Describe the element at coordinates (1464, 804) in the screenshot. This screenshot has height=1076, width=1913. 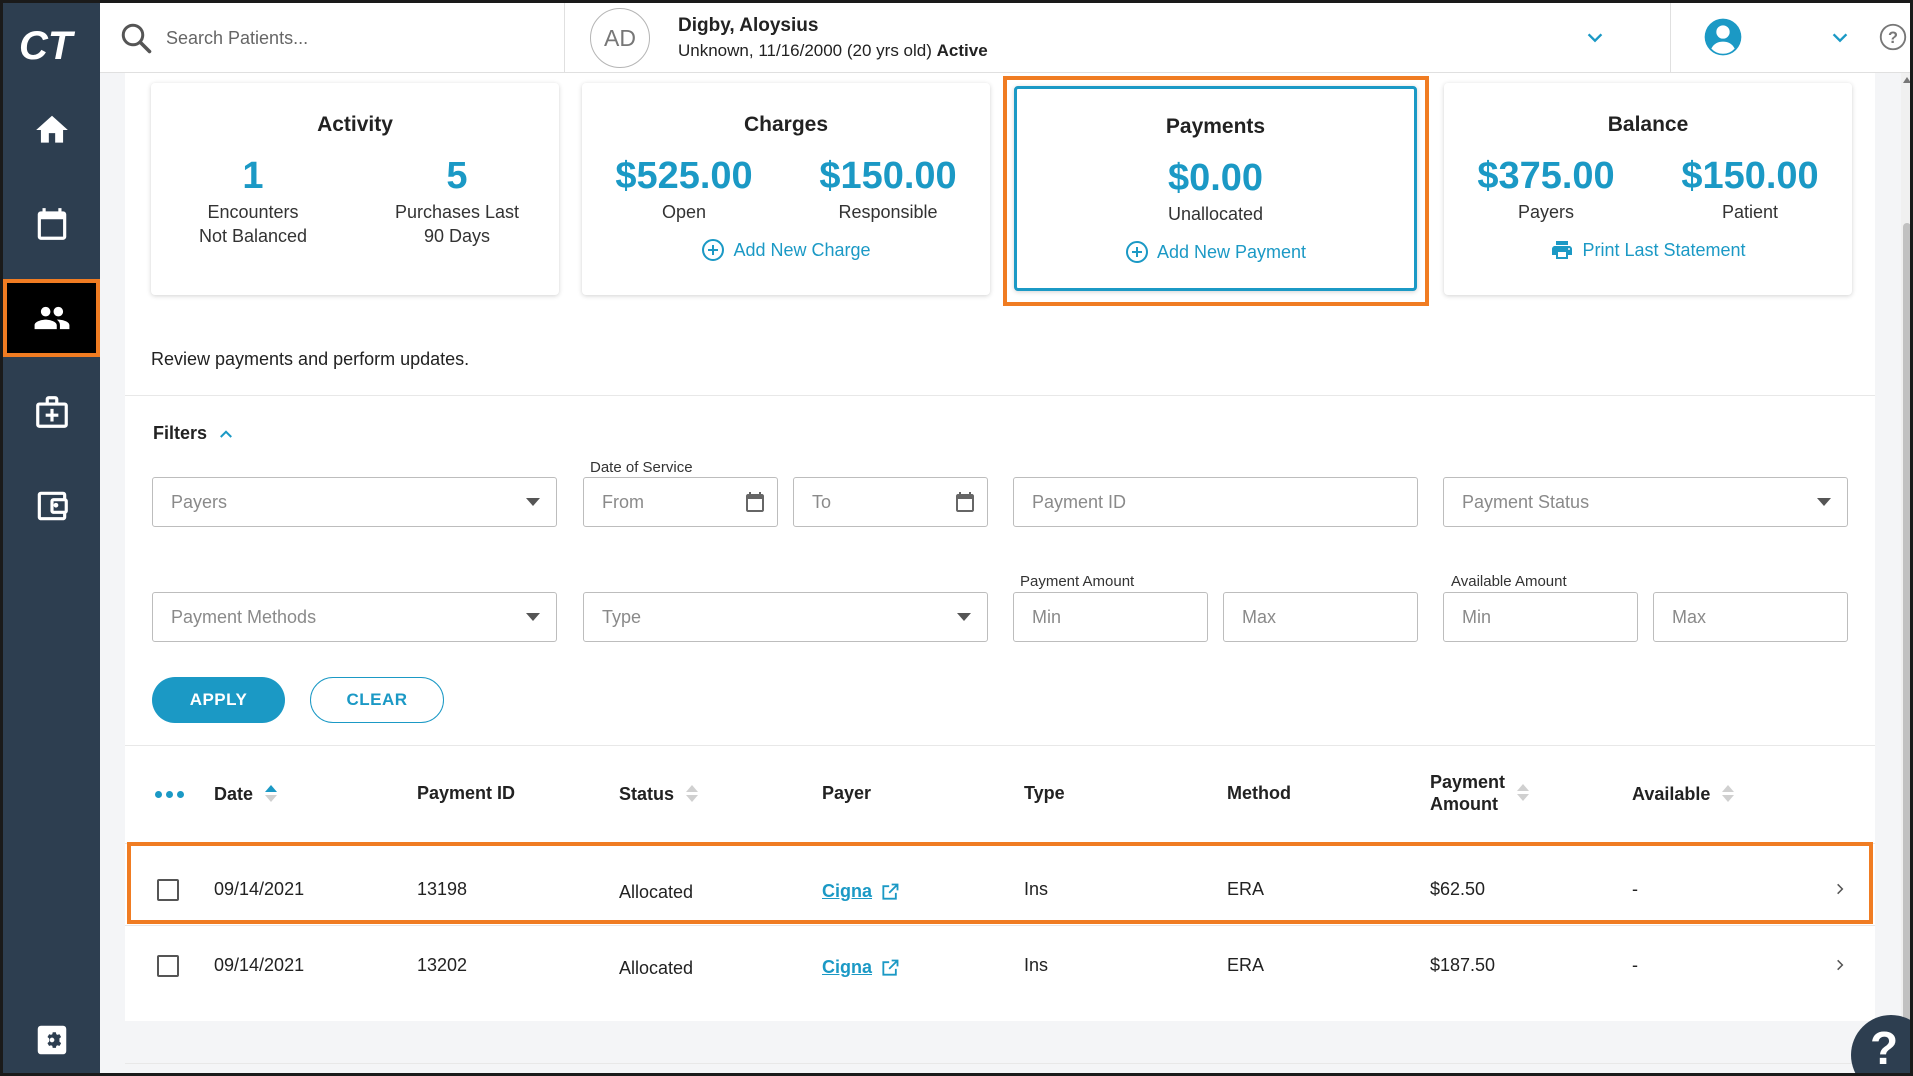
I see `column-header-label-line2: Amount` at that location.